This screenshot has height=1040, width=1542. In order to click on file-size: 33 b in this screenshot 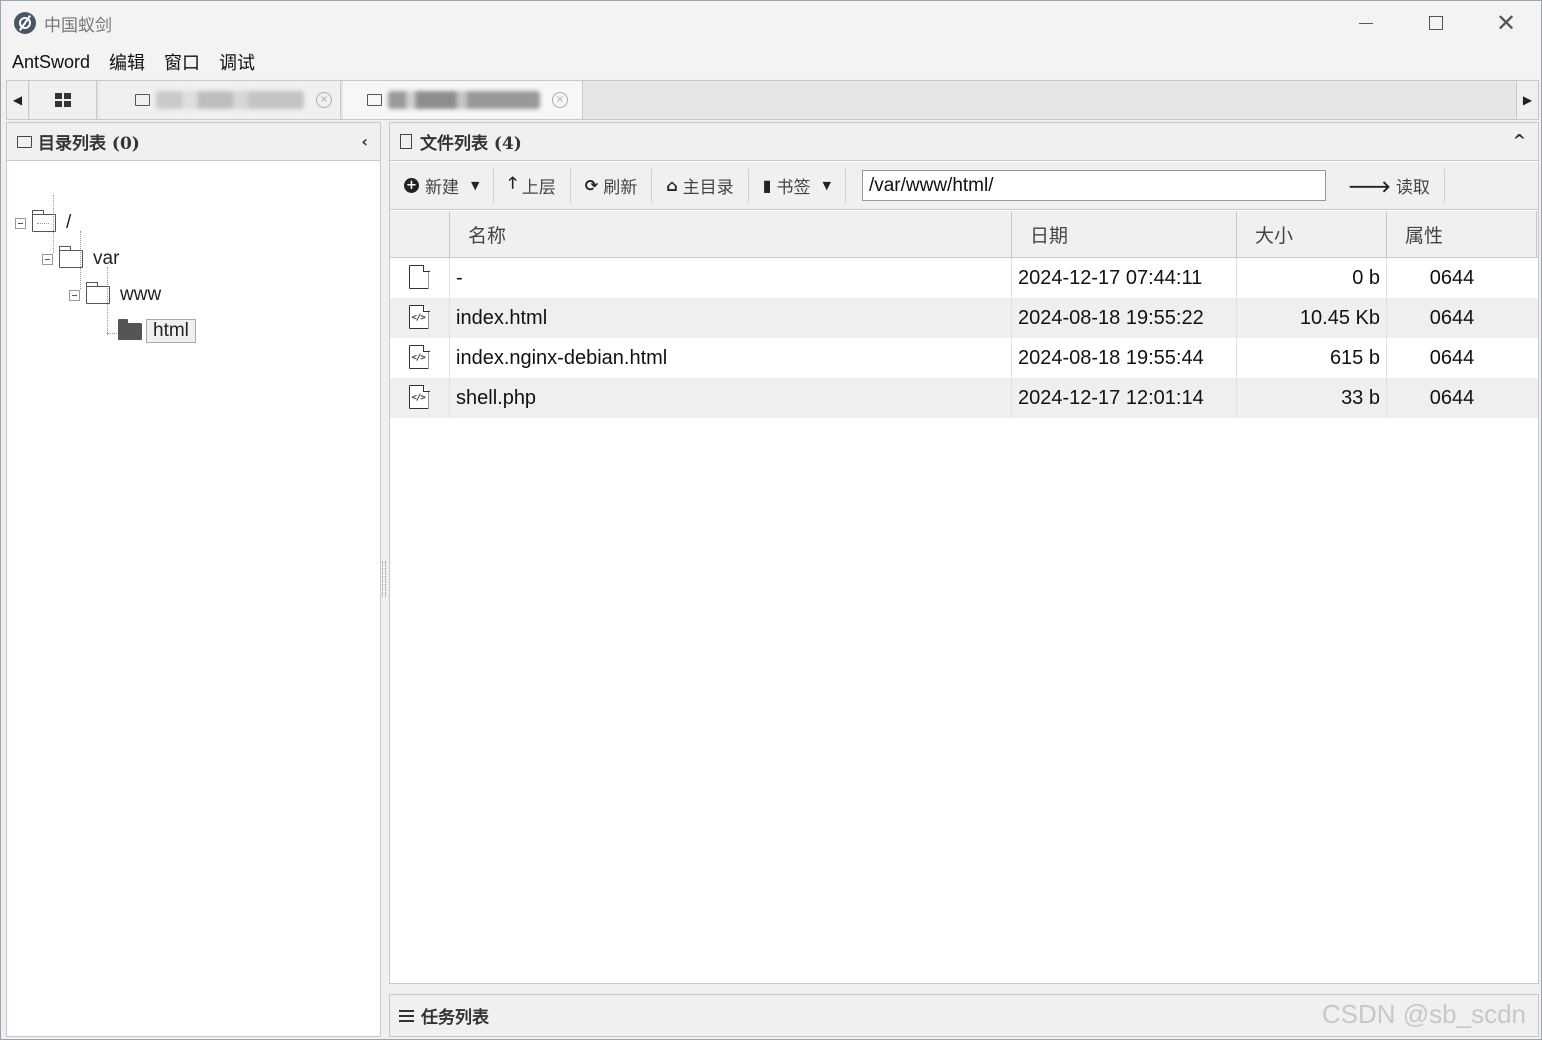, I will do `click(1312, 398)`.